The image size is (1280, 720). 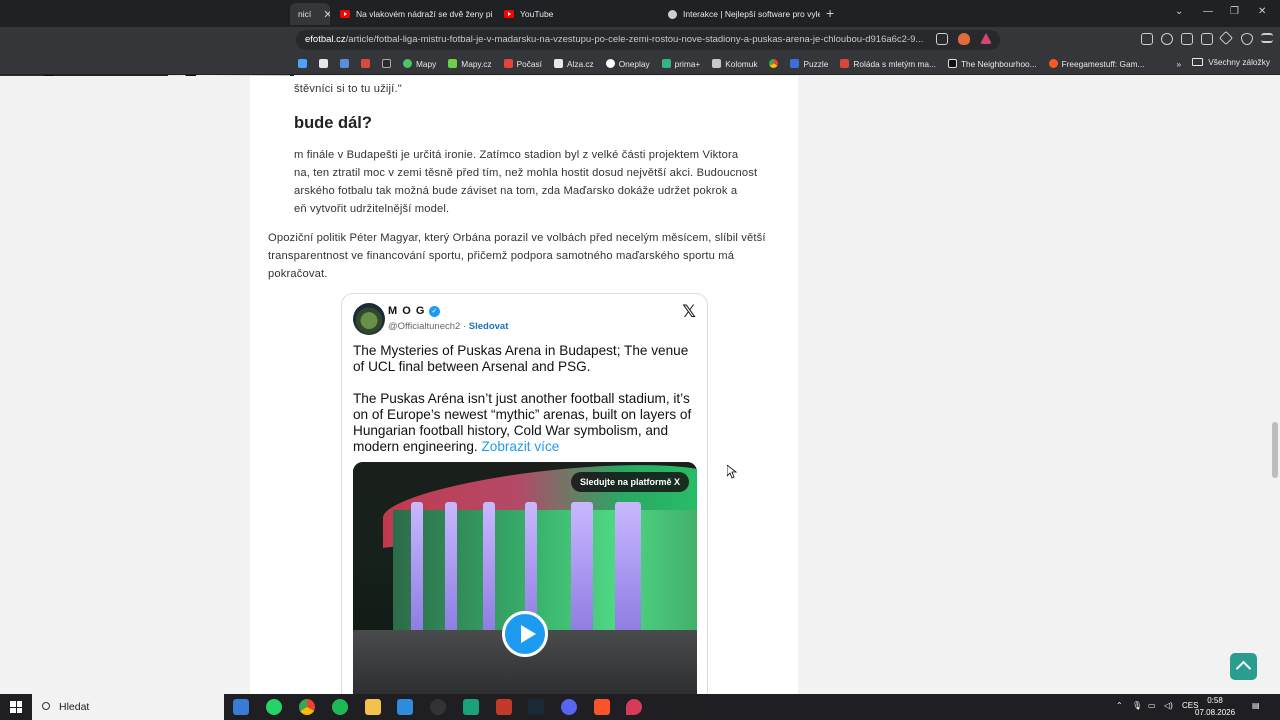 What do you see at coordinates (476, 63) in the screenshot?
I see `bookmark-label: Mapy.cz` at bounding box center [476, 63].